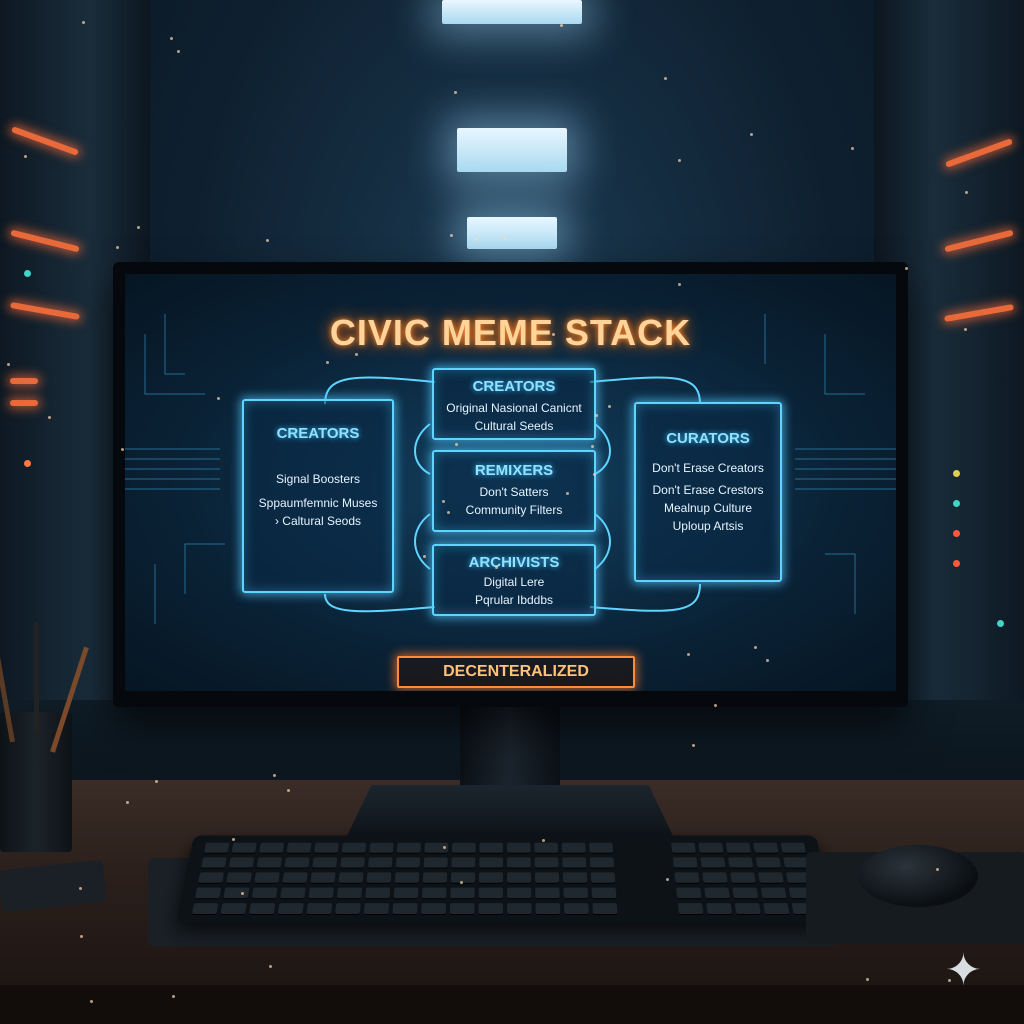  Describe the element at coordinates (514, 386) in the screenshot. I see `box-heading: CREATORS` at that location.